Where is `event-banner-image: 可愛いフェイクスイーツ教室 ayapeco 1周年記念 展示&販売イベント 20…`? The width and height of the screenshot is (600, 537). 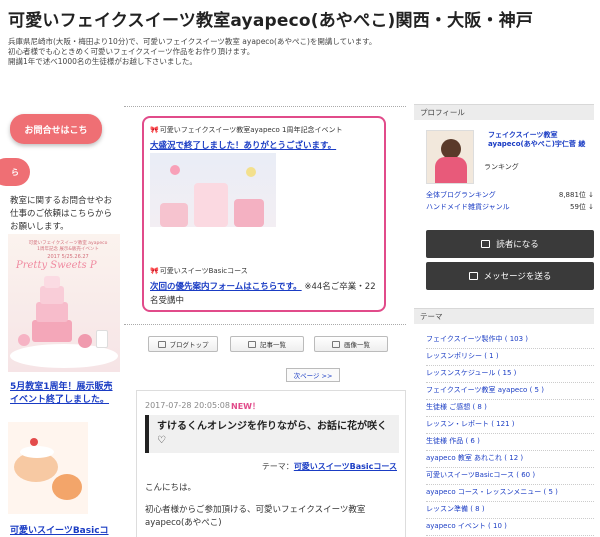 event-banner-image: 可愛いフェイクスイーツ教室 ayapeco 1周年記念 展示&販売イベント 20… is located at coordinates (64, 303).